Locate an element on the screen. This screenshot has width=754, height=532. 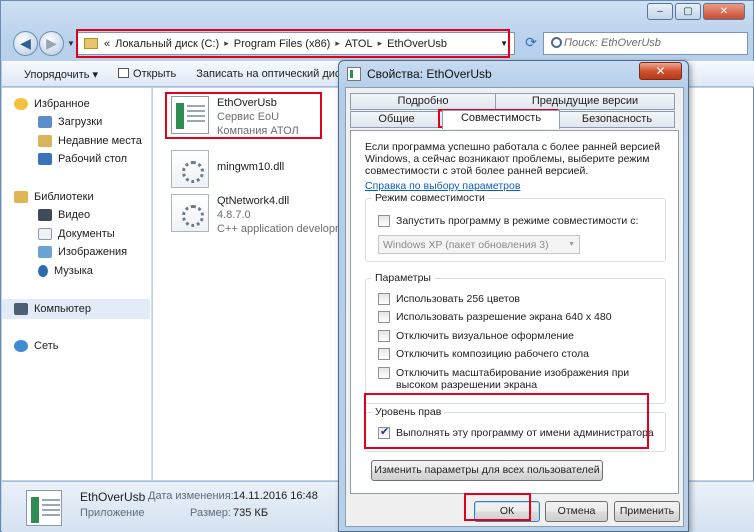
sidebar-item-computer: Компьютер is located at coordinates (52, 309).